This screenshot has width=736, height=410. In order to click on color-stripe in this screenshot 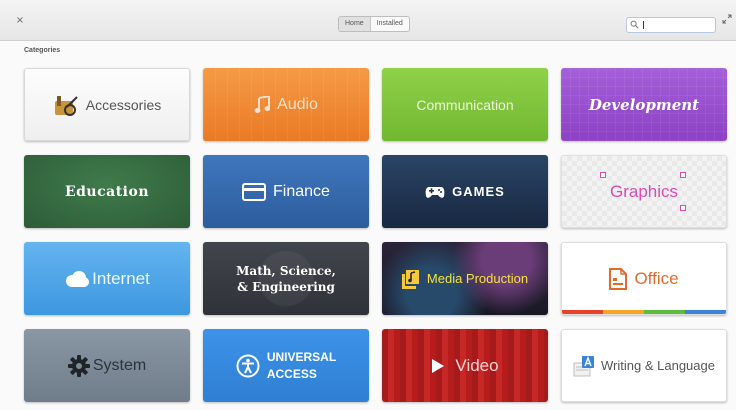, I will do `click(644, 312)`.